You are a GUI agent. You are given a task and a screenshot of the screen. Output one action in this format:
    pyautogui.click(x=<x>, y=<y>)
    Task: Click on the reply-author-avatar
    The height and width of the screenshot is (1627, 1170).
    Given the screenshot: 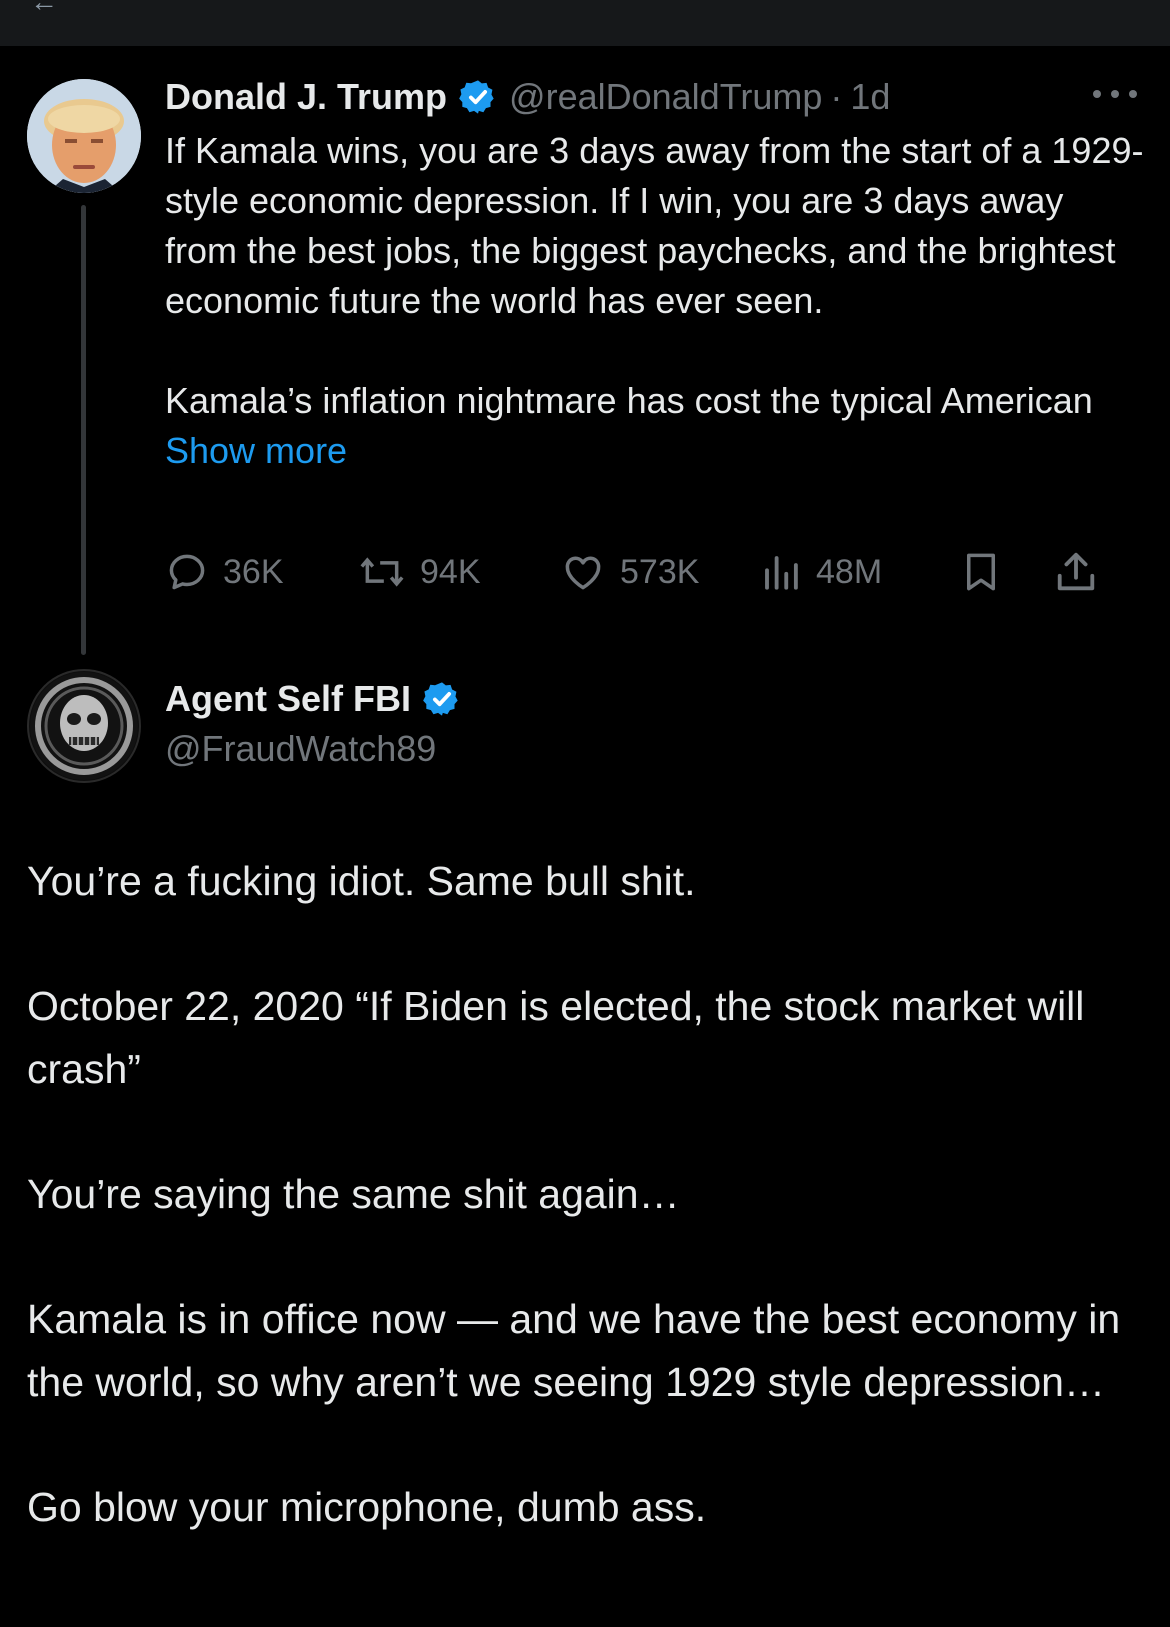 What is the action you would take?
    pyautogui.click(x=84, y=726)
    